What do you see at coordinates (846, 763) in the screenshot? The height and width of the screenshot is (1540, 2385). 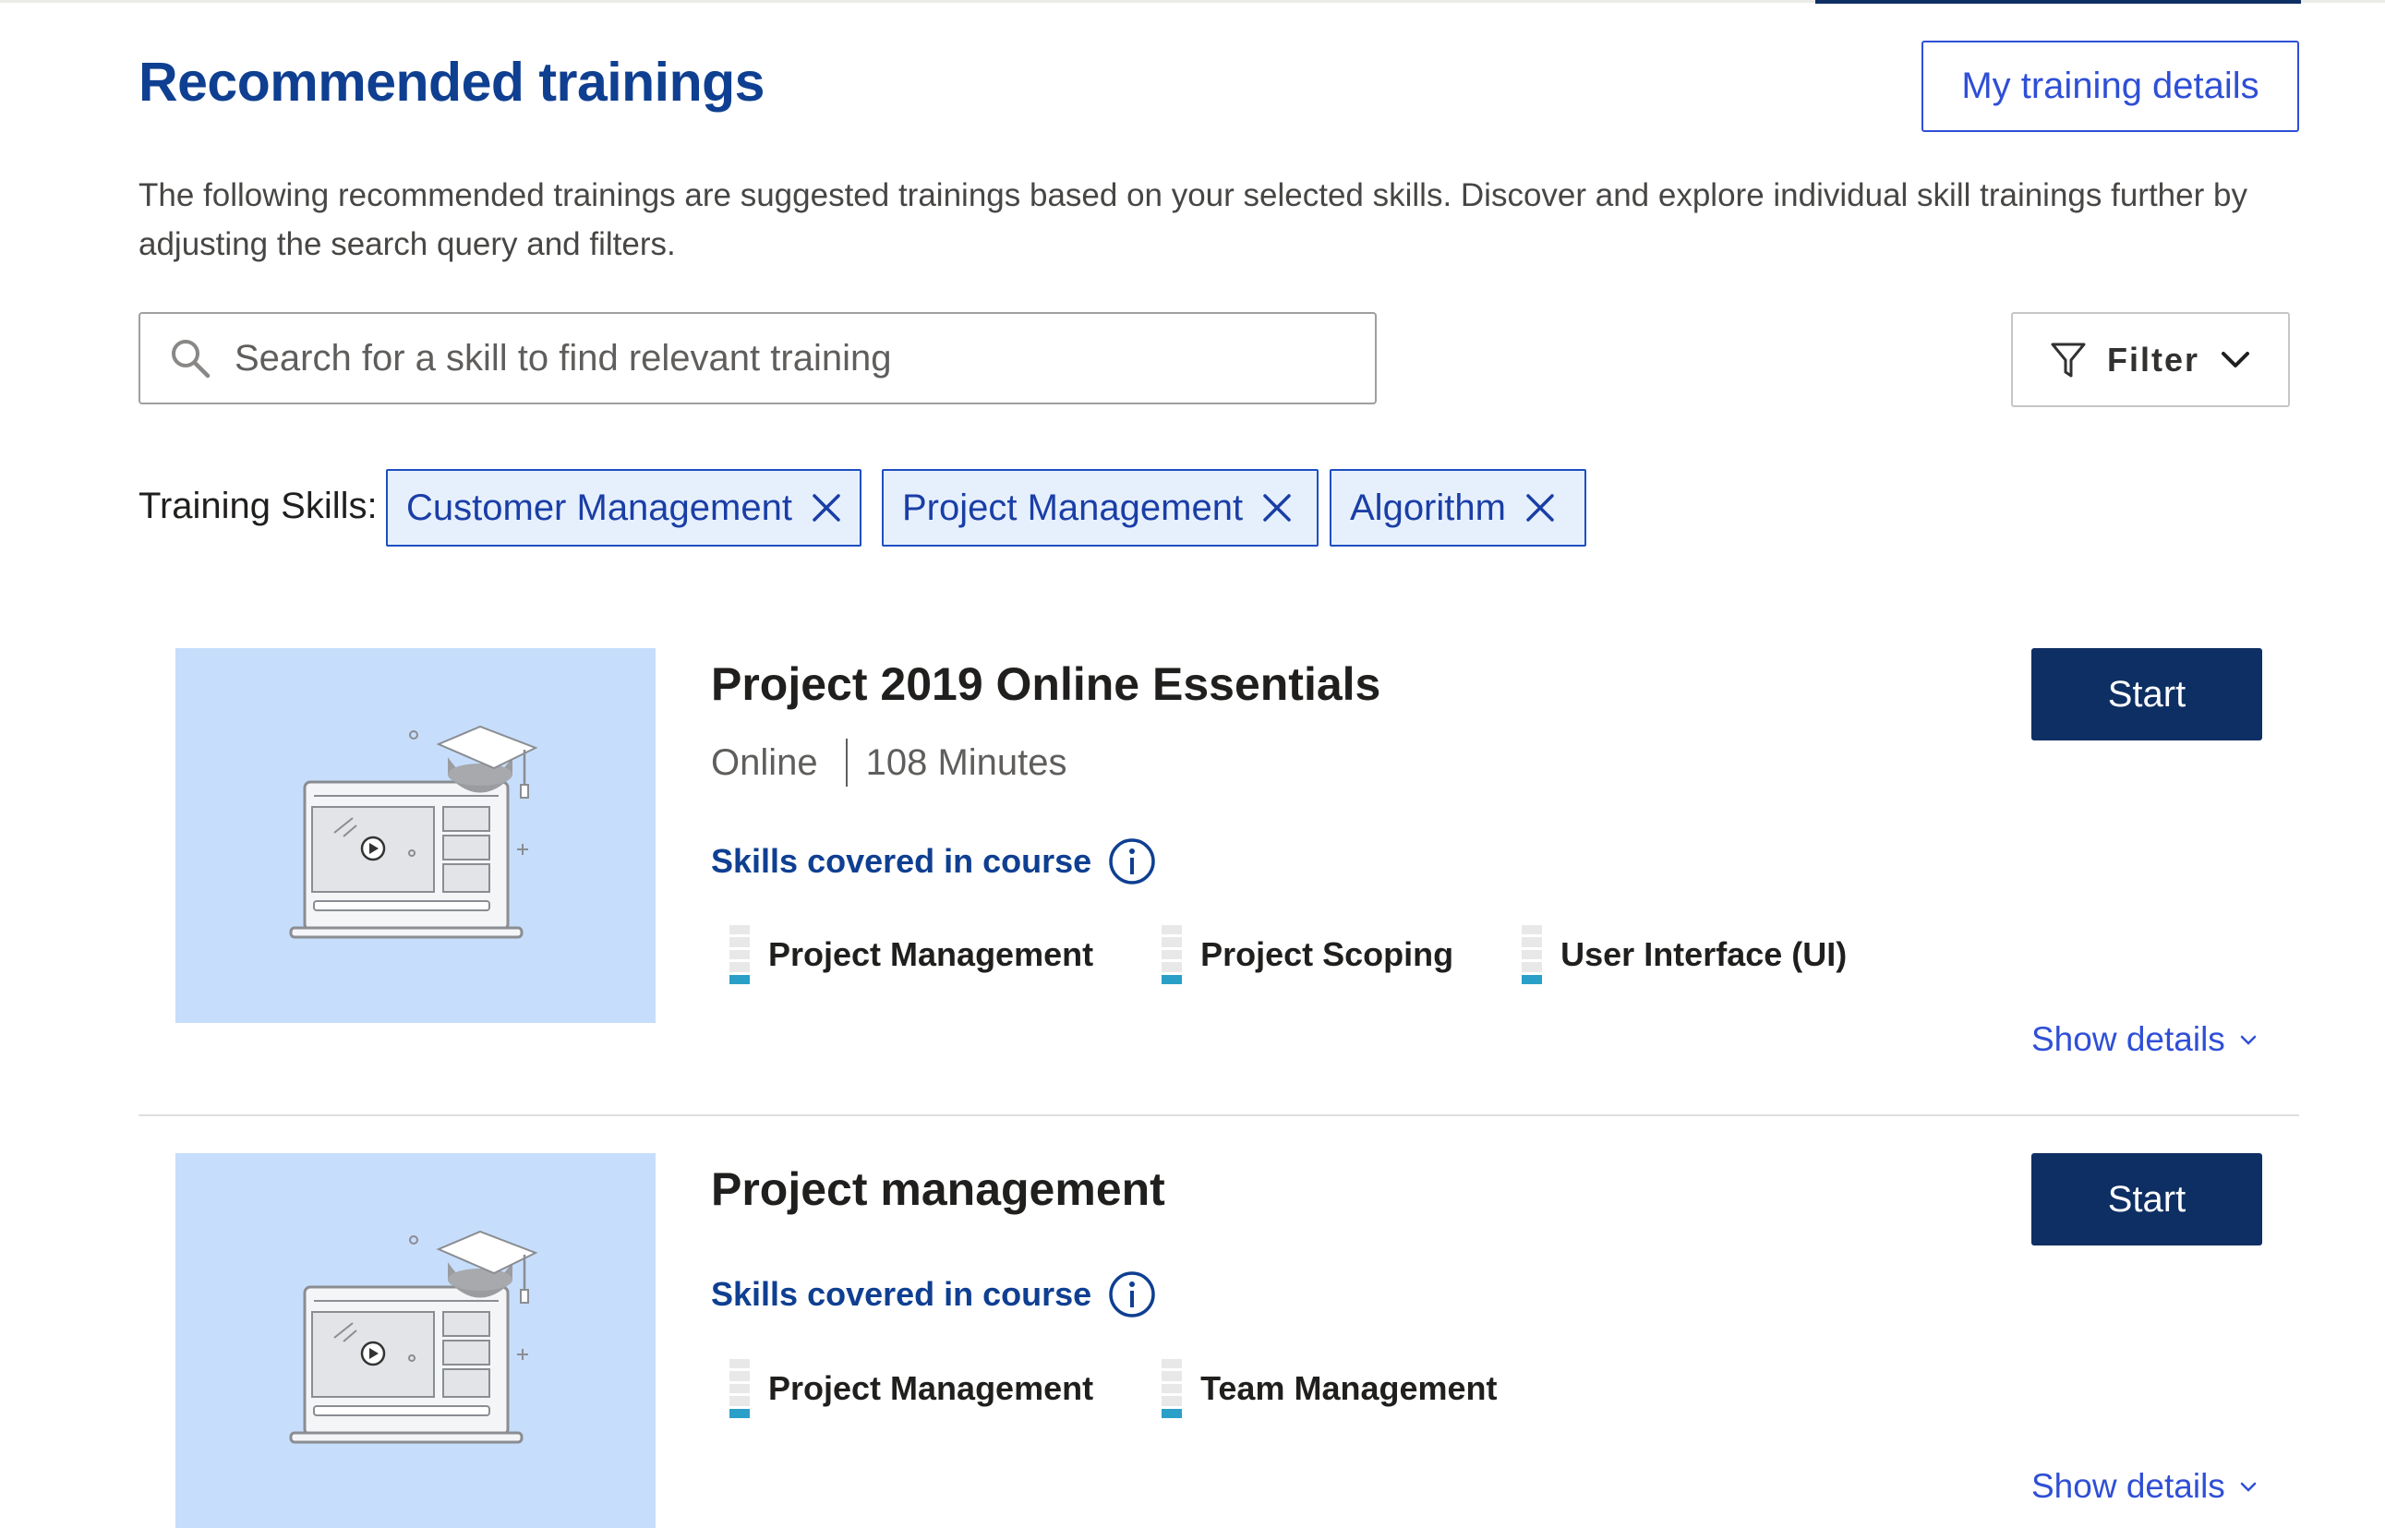 I see `meta-separator` at bounding box center [846, 763].